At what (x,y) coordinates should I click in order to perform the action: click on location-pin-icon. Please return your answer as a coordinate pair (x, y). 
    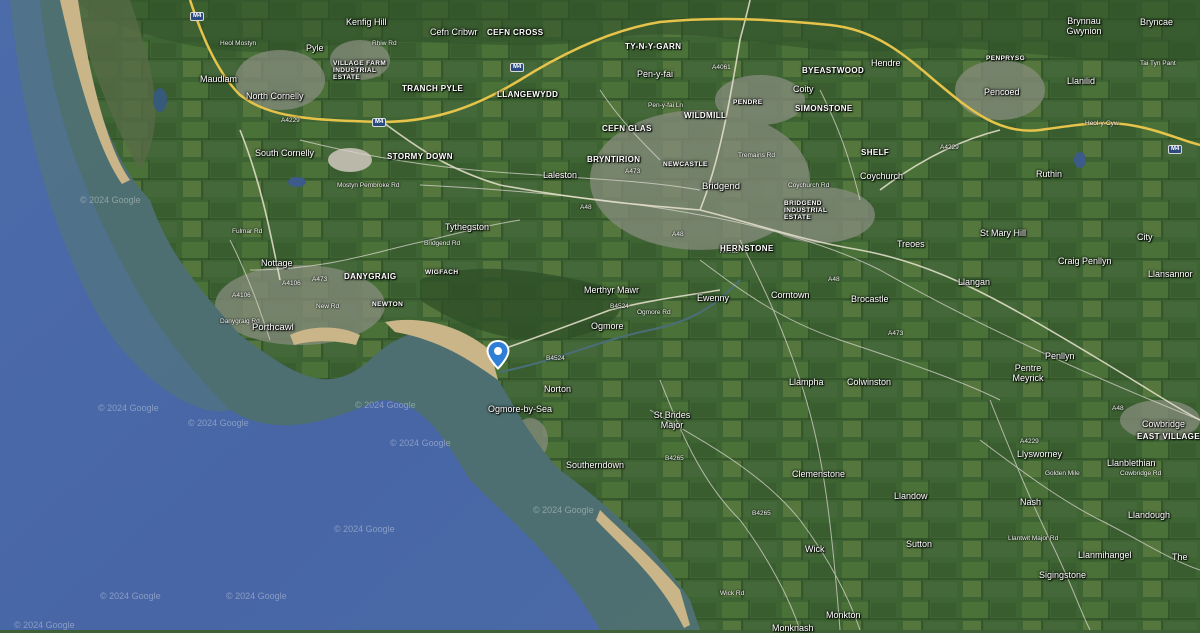
    Looking at the image, I should click on (498, 355).